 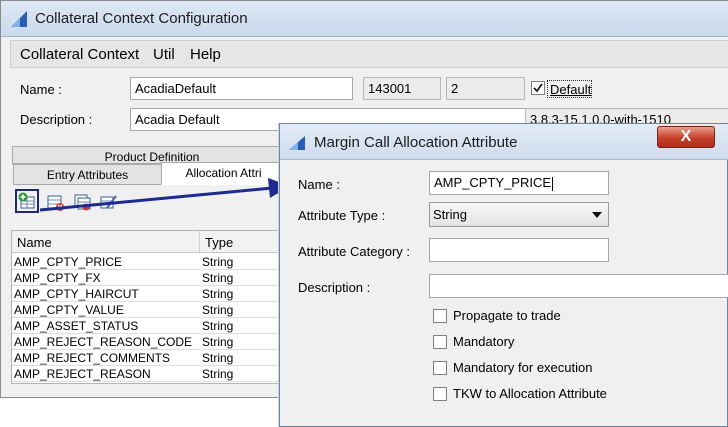 What do you see at coordinates (578, 286) in the screenshot?
I see `attribute-description-field` at bounding box center [578, 286].